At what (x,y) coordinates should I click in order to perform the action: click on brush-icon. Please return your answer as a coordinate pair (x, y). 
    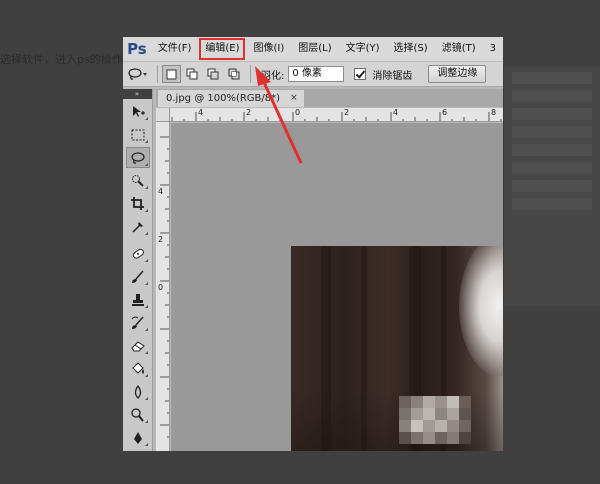
    Looking at the image, I should click on (137, 276).